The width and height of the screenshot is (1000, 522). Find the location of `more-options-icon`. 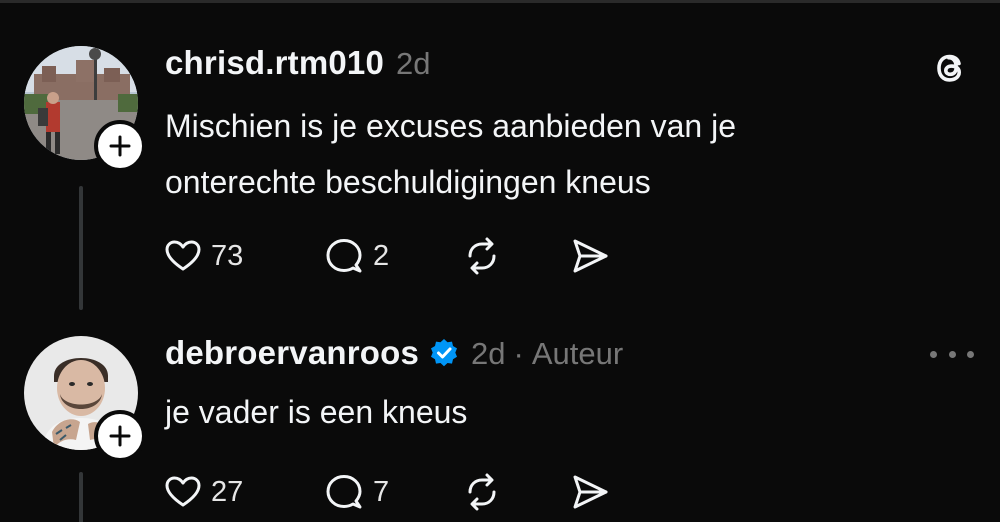

more-options-icon is located at coordinates (952, 354).